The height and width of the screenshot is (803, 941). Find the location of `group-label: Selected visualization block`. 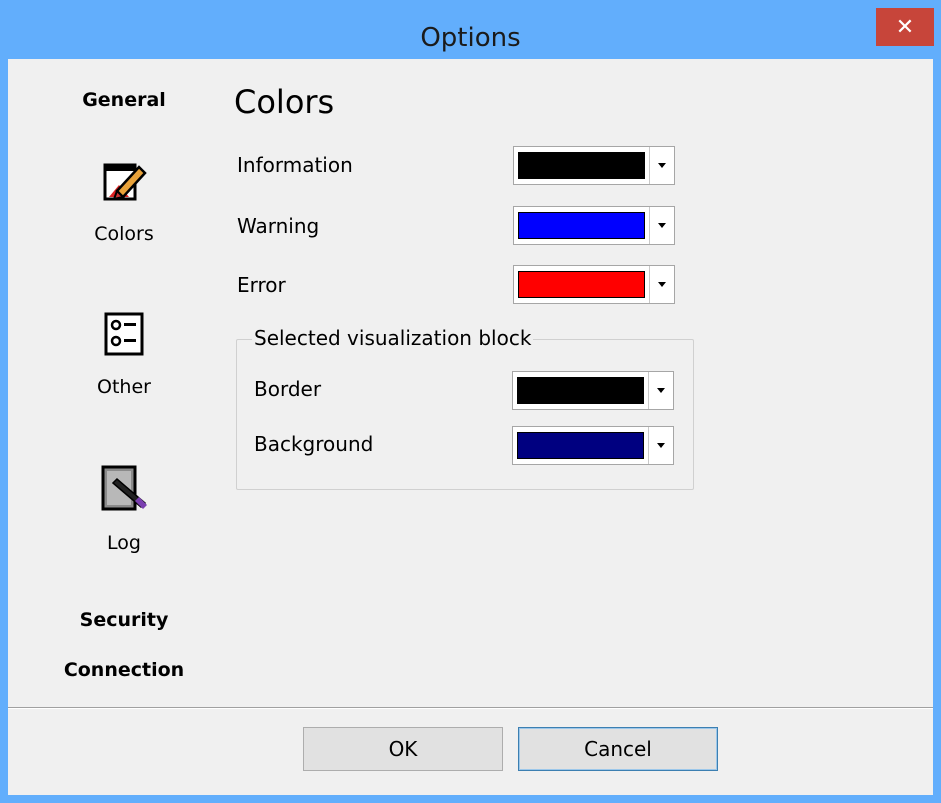

group-label: Selected visualization block is located at coordinates (393, 338).